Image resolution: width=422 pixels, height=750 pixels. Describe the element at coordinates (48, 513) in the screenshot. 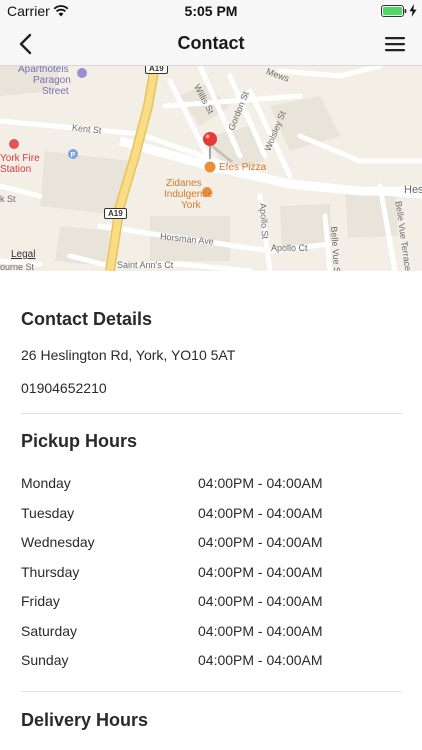

I see `day-label: Tuesday` at that location.